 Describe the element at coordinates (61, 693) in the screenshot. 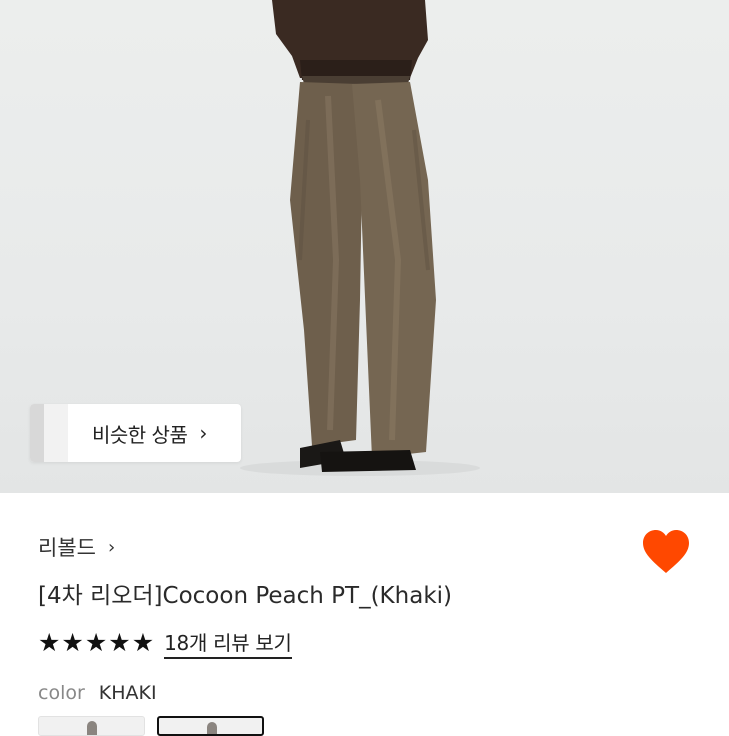

I see `color-label: color` at that location.